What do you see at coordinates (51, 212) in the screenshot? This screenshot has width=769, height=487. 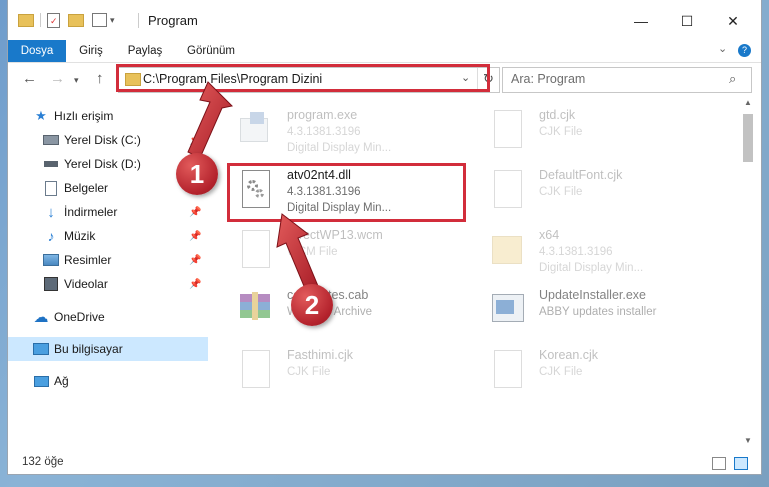 I see `download-icon: ↓` at bounding box center [51, 212].